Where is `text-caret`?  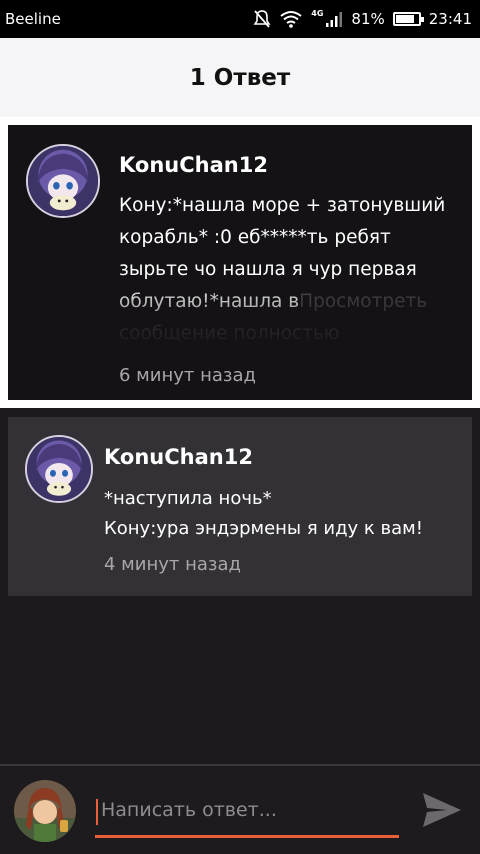 text-caret is located at coordinates (97, 812).